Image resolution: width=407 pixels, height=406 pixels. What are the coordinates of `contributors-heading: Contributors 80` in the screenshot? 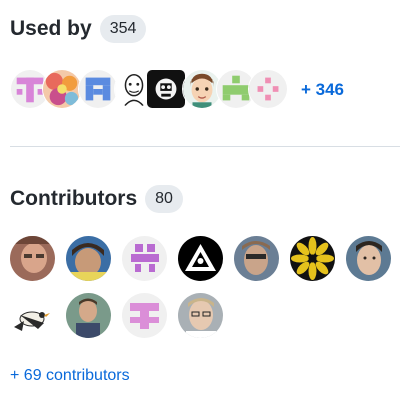 It's located at (96, 199).